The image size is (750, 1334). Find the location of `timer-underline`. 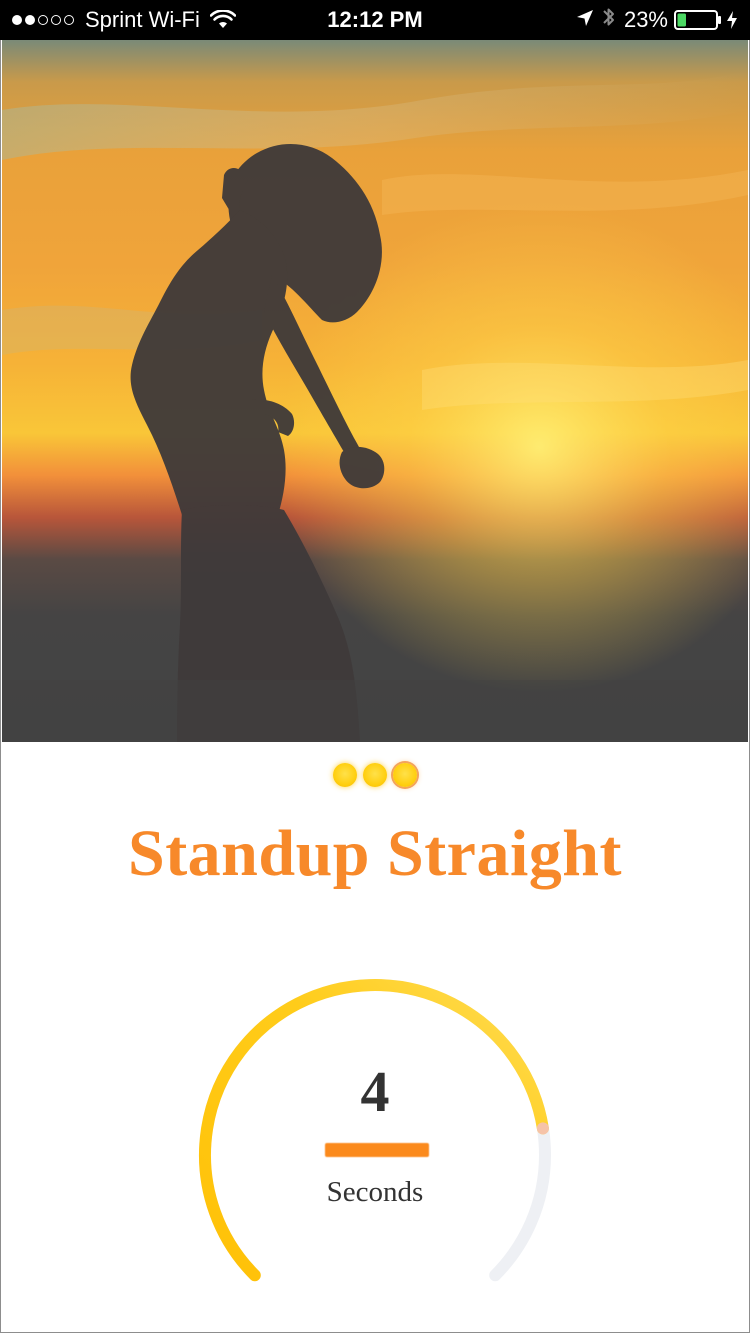

timer-underline is located at coordinates (377, 1150).